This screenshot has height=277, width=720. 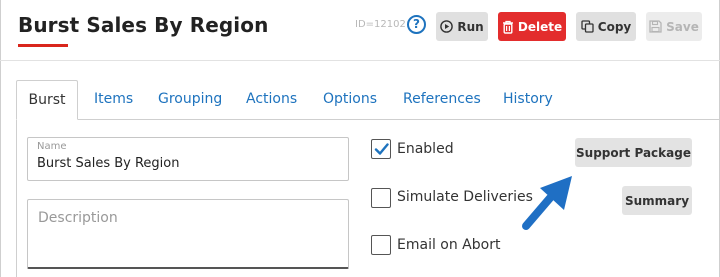 What do you see at coordinates (587, 26) in the screenshot?
I see `copy-icon` at bounding box center [587, 26].